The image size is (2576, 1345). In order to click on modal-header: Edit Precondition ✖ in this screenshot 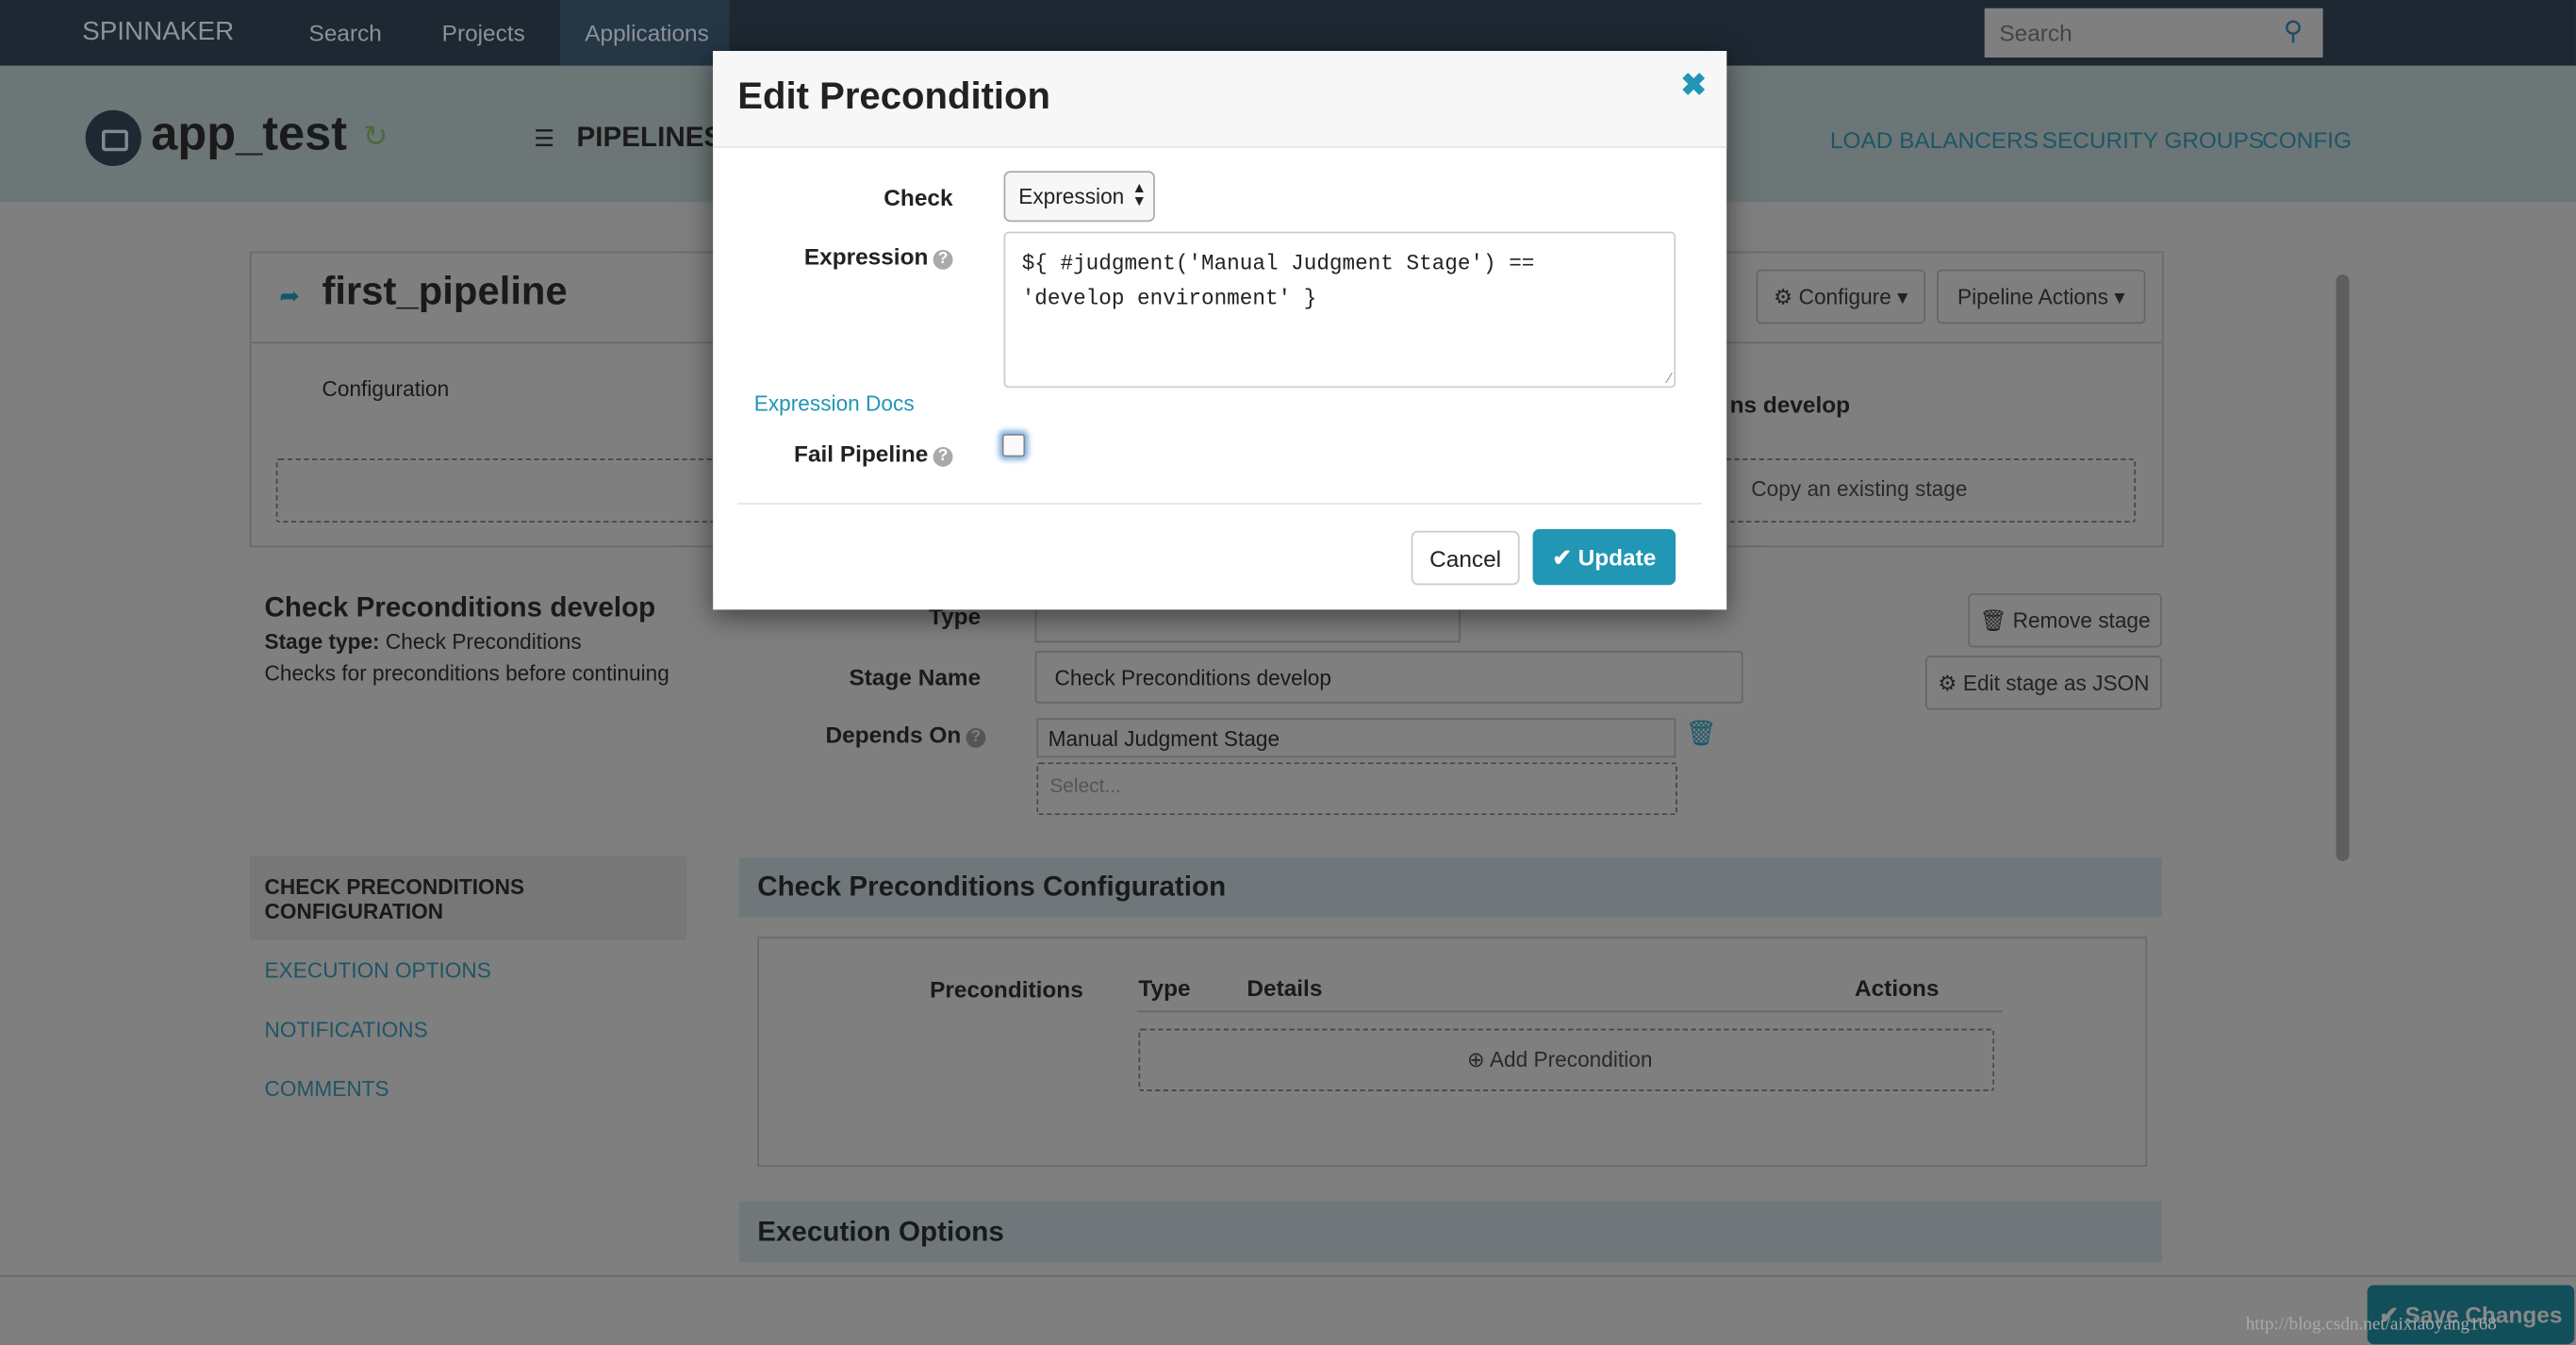, I will do `click(1220, 99)`.